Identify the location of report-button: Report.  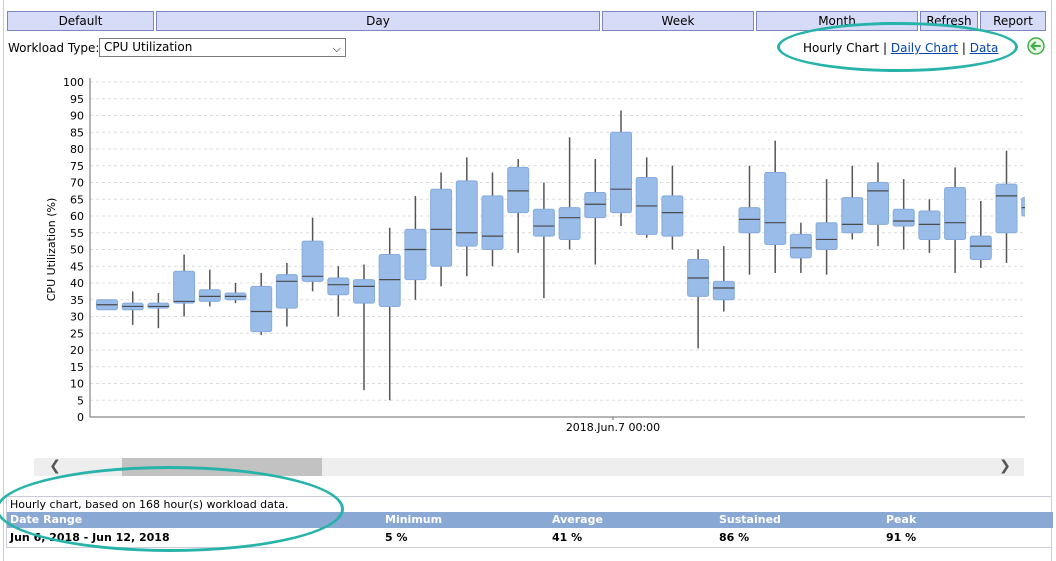
(1013, 21).